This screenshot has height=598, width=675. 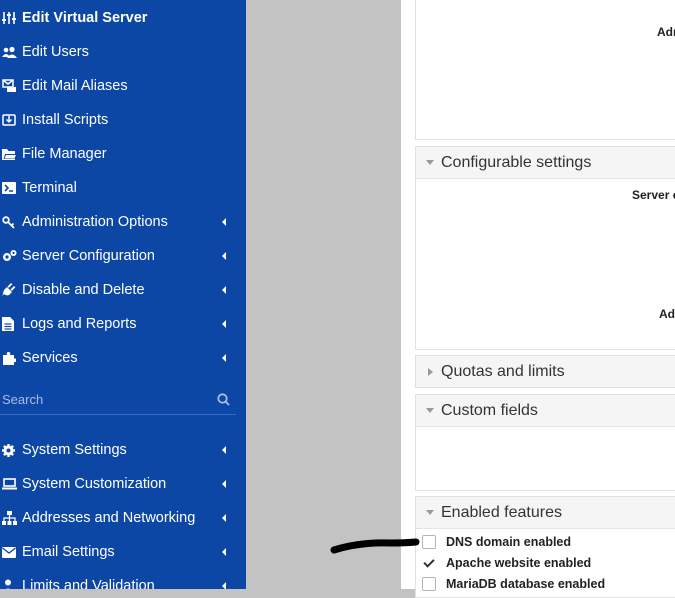 What do you see at coordinates (123, 188) in the screenshot?
I see `sidebar-item-terminal: Terminal` at bounding box center [123, 188].